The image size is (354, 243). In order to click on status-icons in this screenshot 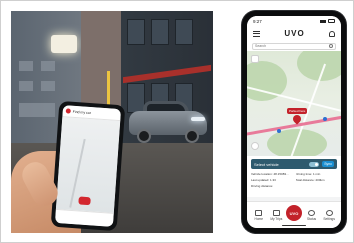, I will do `click(327, 21)`.